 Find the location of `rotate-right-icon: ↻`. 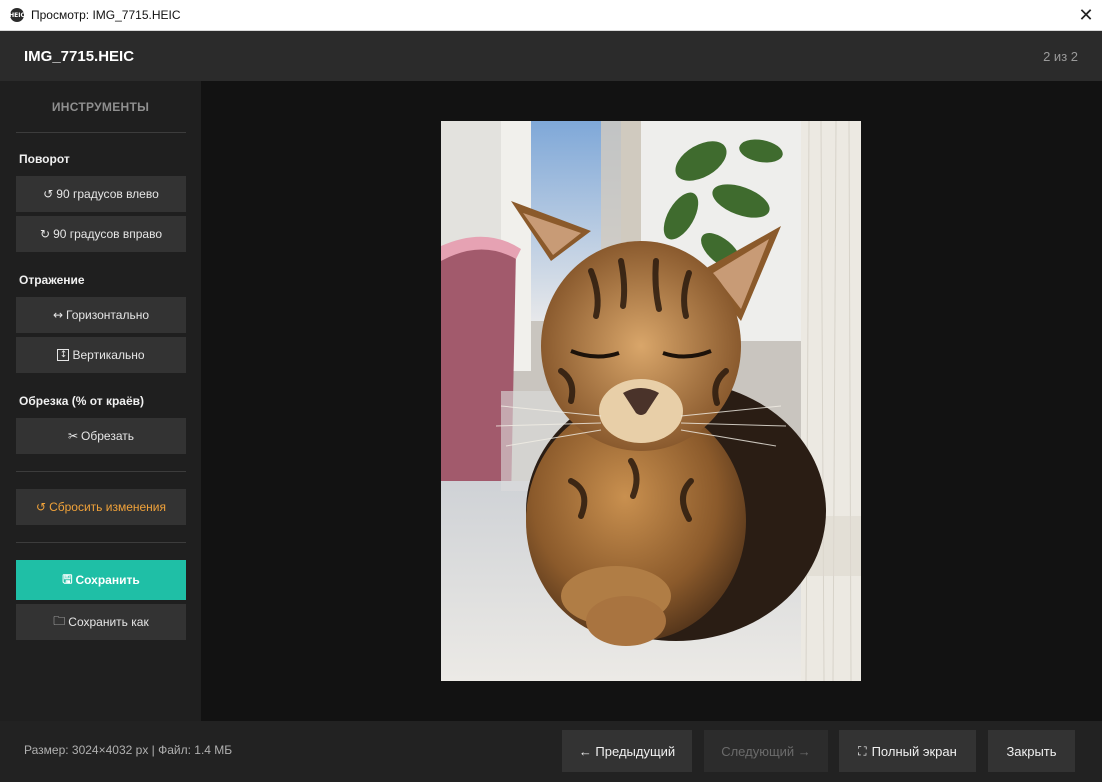

rotate-right-icon: ↻ is located at coordinates (45, 234).